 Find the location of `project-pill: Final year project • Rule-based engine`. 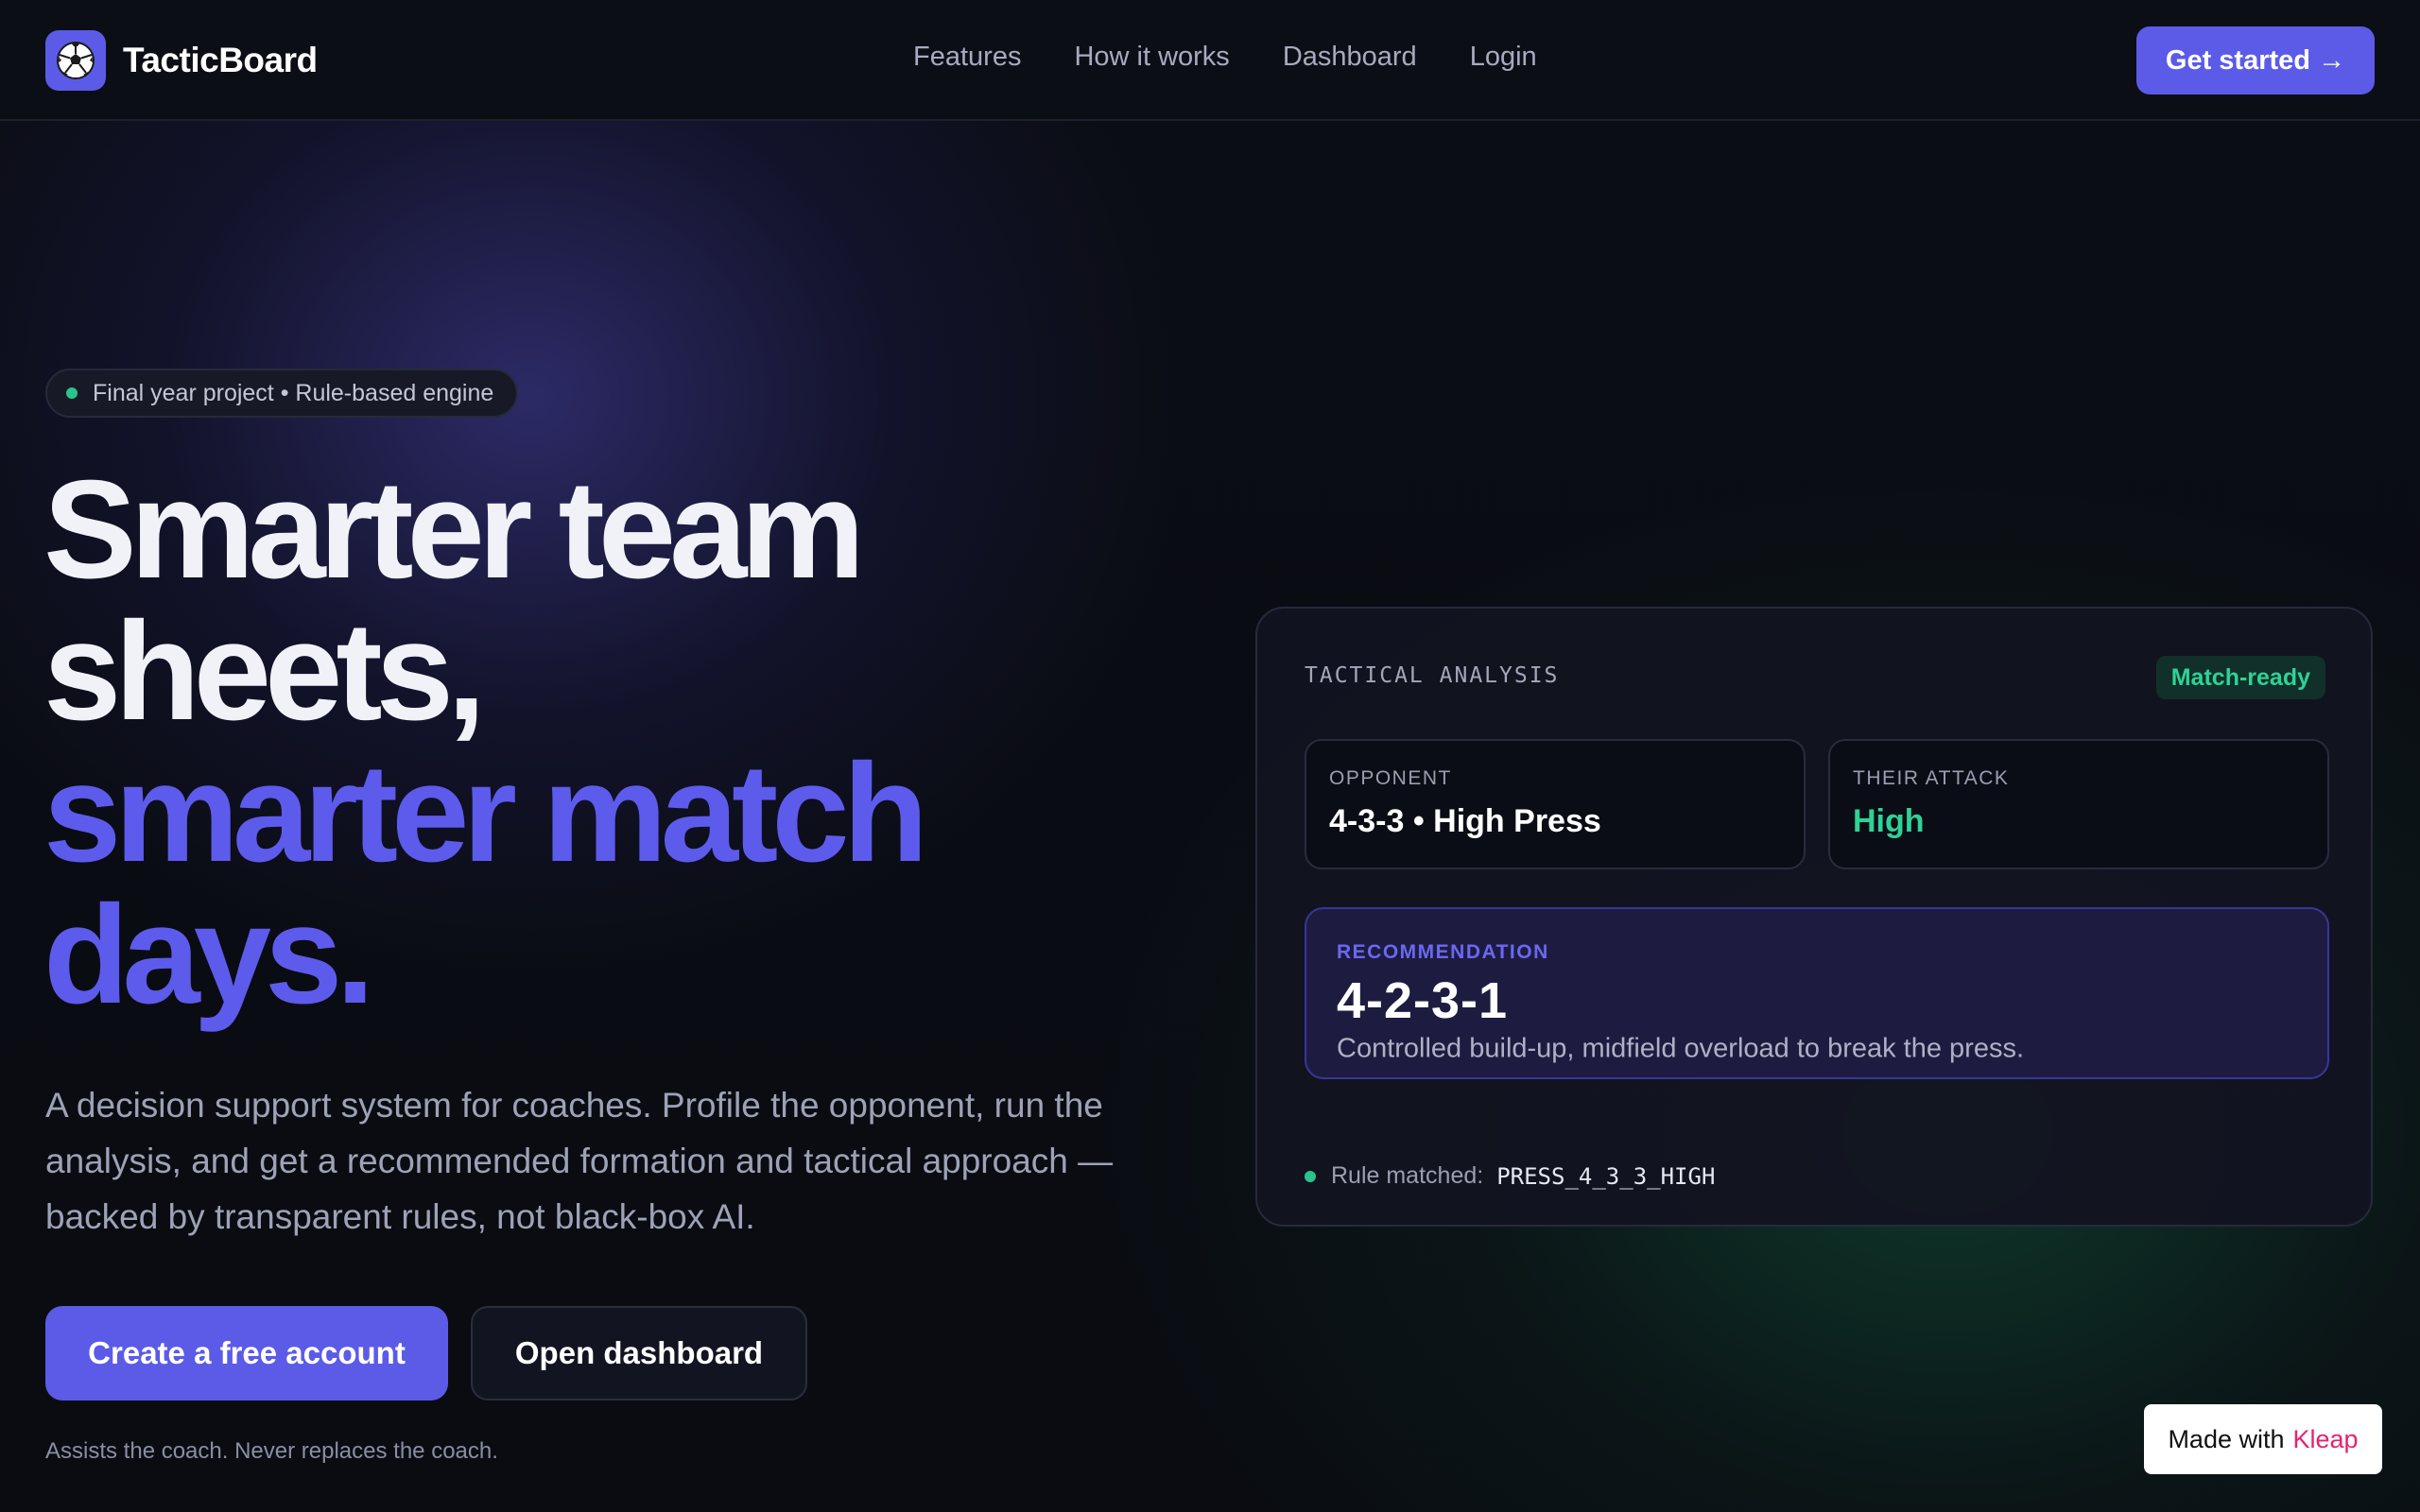

project-pill: Final year project • Rule-based engine is located at coordinates (282, 393).